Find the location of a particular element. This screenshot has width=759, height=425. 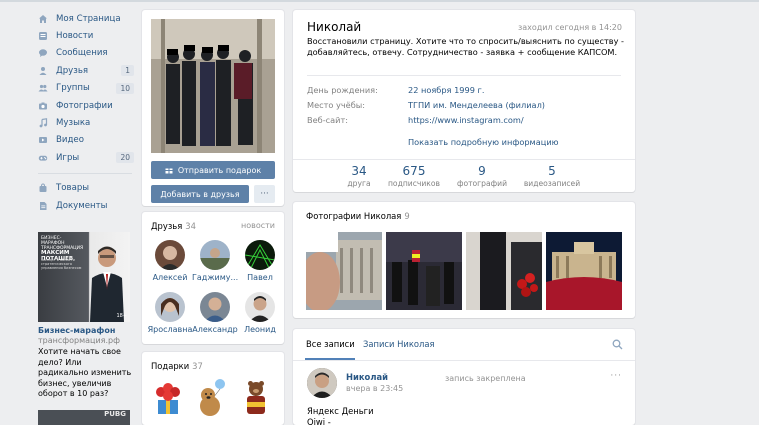

send-gift-button: Отправить подарок is located at coordinates (213, 170).